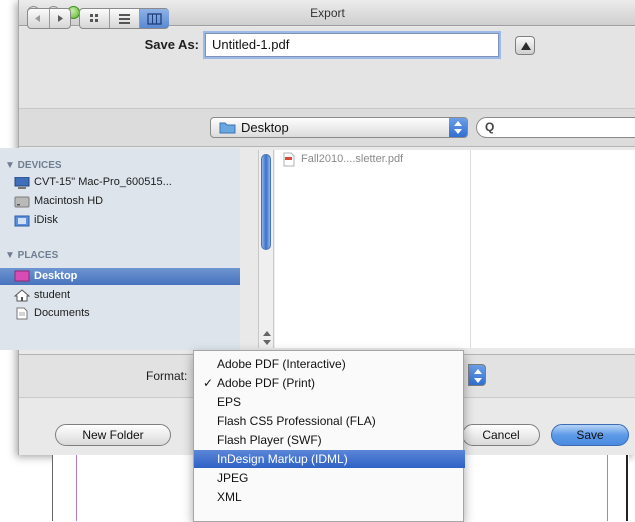 This screenshot has width=635, height=522. I want to click on computer-icon, so click(22, 183).